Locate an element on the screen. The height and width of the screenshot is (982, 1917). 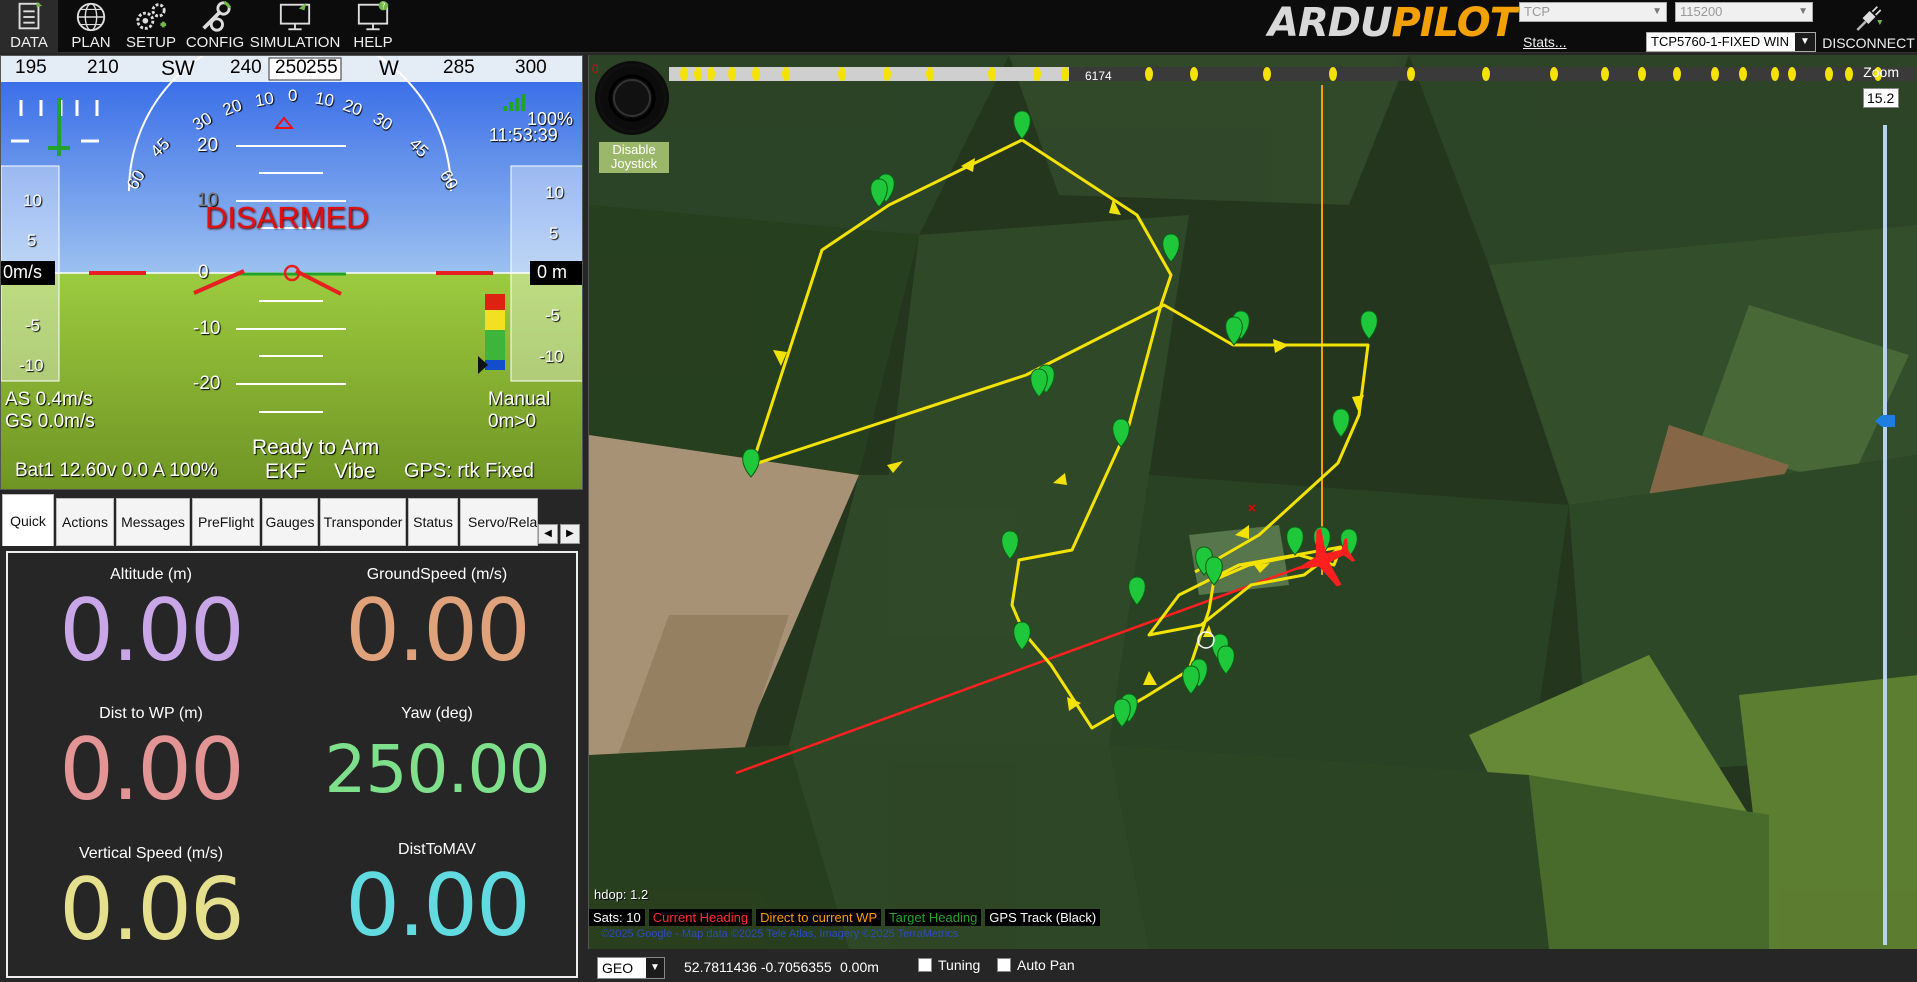
altitude-value: 0 m is located at coordinates (552, 272).